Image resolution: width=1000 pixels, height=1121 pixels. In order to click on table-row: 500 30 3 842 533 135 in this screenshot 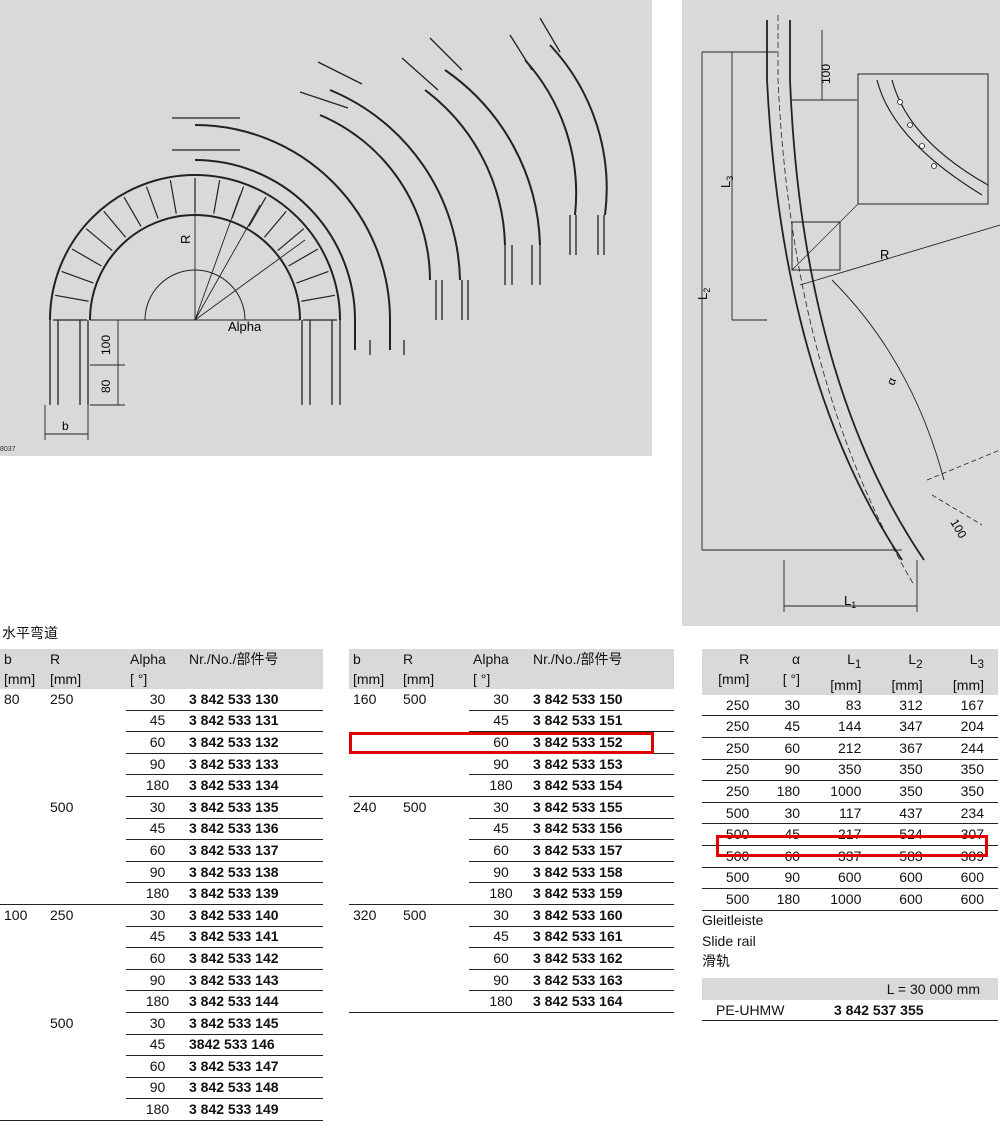, I will do `click(161, 807)`.